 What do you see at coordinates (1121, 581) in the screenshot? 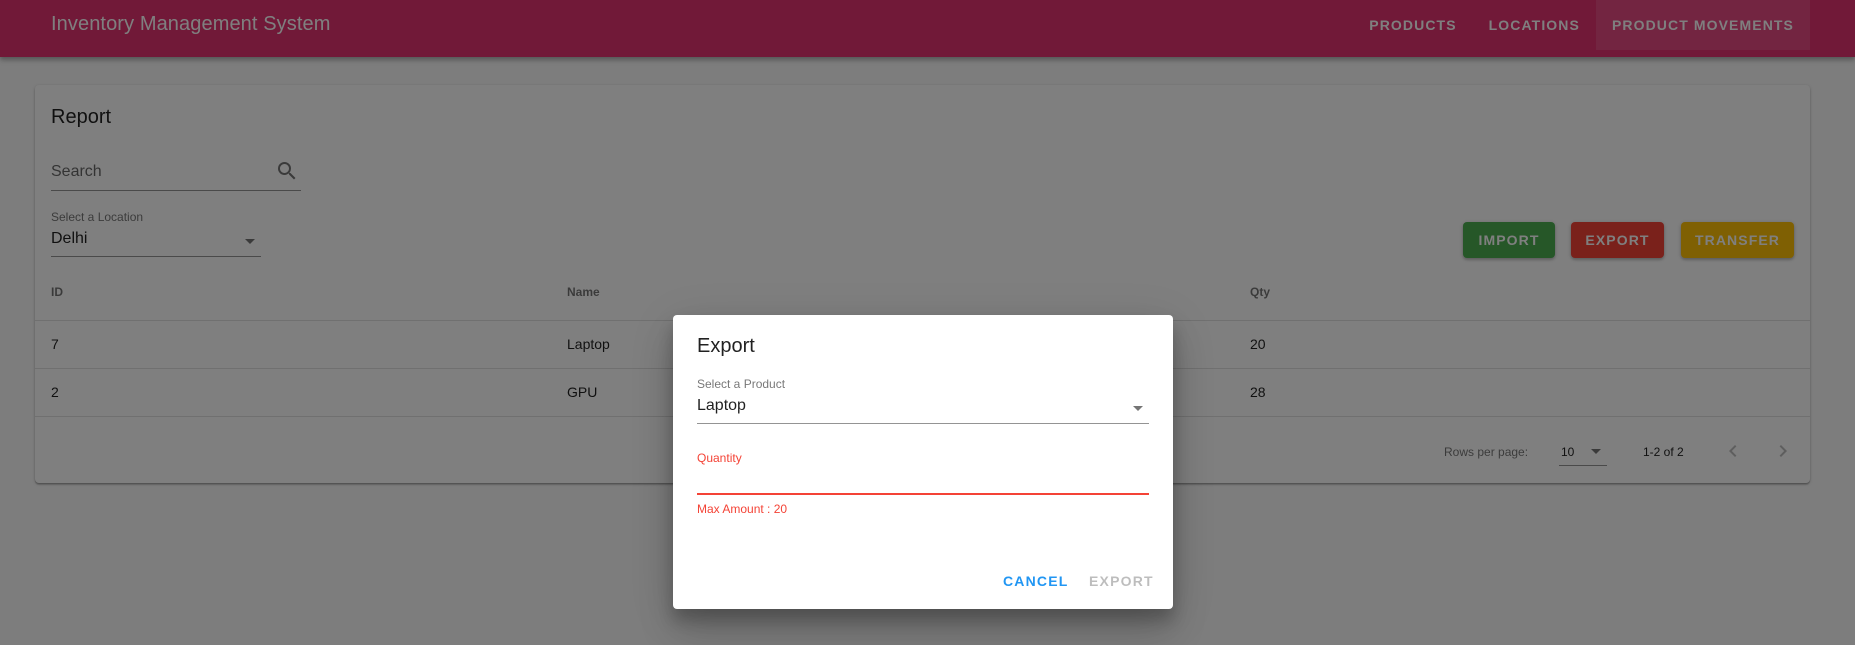
I see `dialog-export-button: EXPORT` at bounding box center [1121, 581].